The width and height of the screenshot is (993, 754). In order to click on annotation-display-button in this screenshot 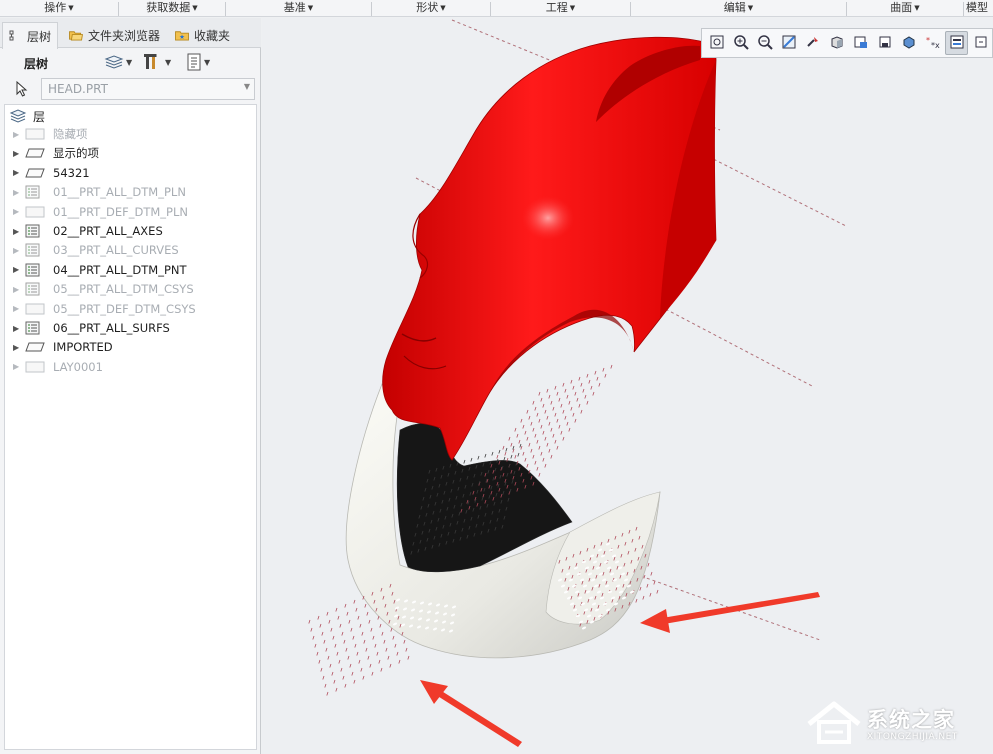, I will do `click(957, 43)`.